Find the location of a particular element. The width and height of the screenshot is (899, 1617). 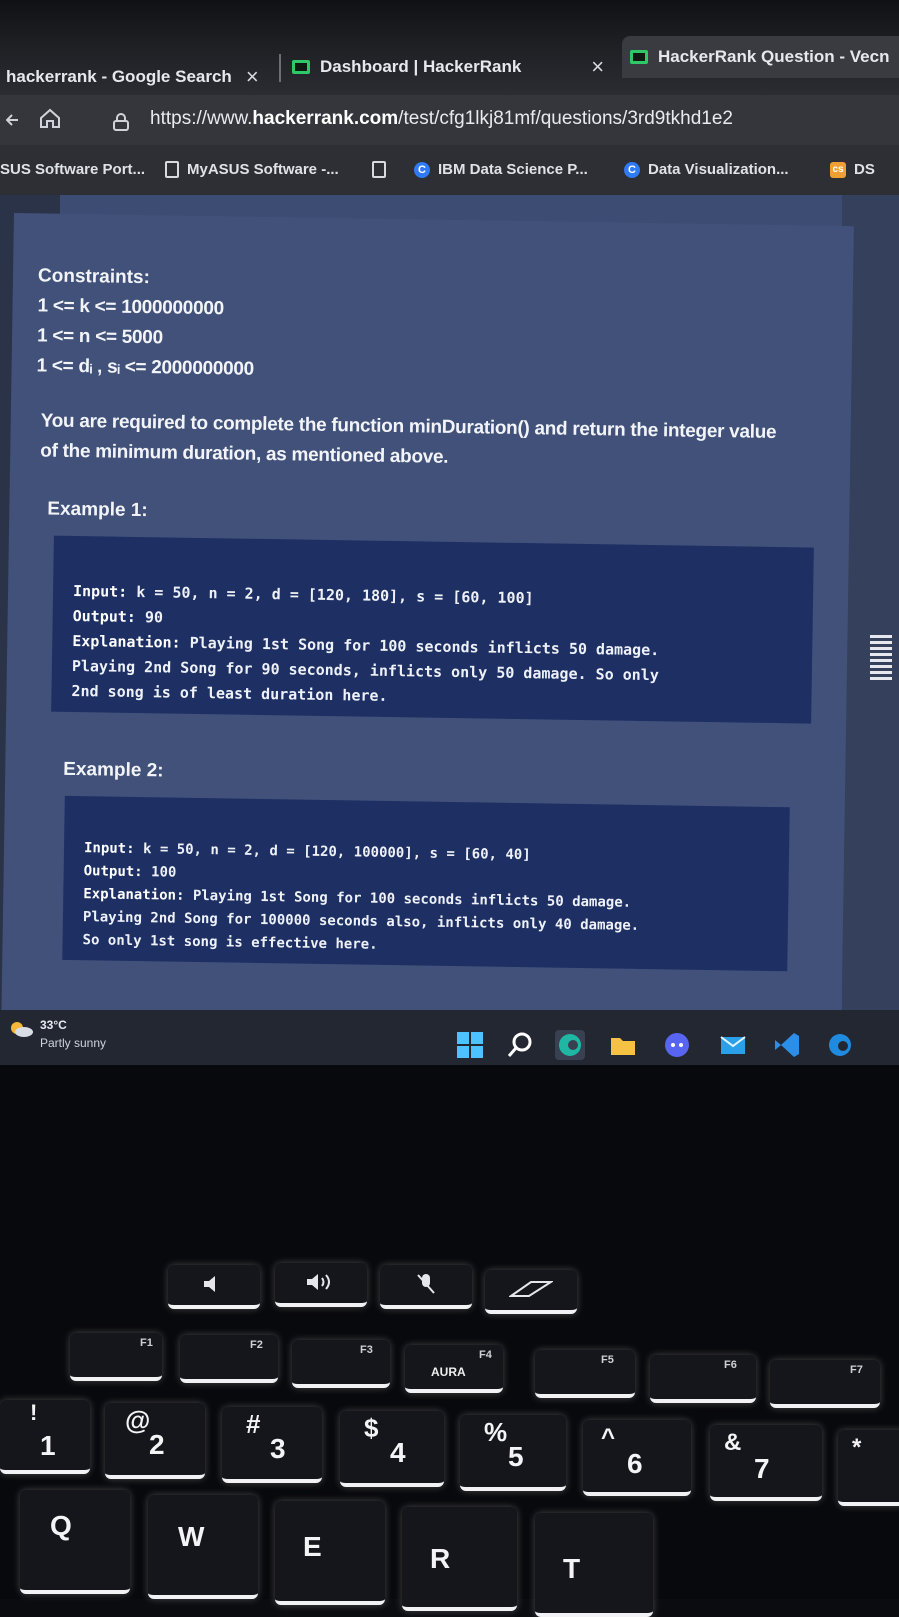

key-8: * is located at coordinates (868, 1468).